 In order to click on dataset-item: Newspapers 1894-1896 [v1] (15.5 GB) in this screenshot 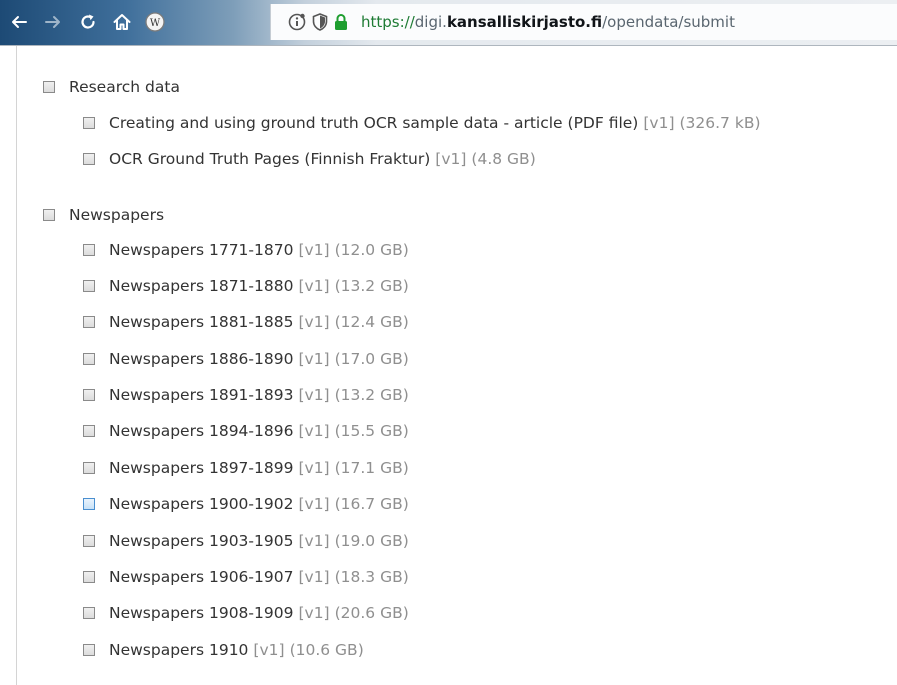, I will do `click(246, 431)`.